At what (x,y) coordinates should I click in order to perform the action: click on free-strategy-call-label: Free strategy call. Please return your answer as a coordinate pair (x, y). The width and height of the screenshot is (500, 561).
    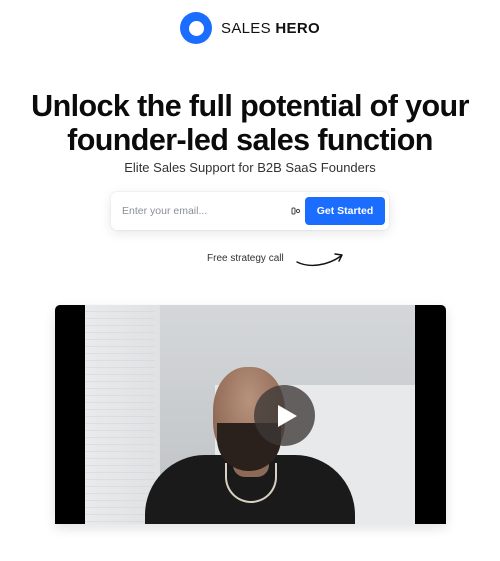
    Looking at the image, I should click on (245, 258).